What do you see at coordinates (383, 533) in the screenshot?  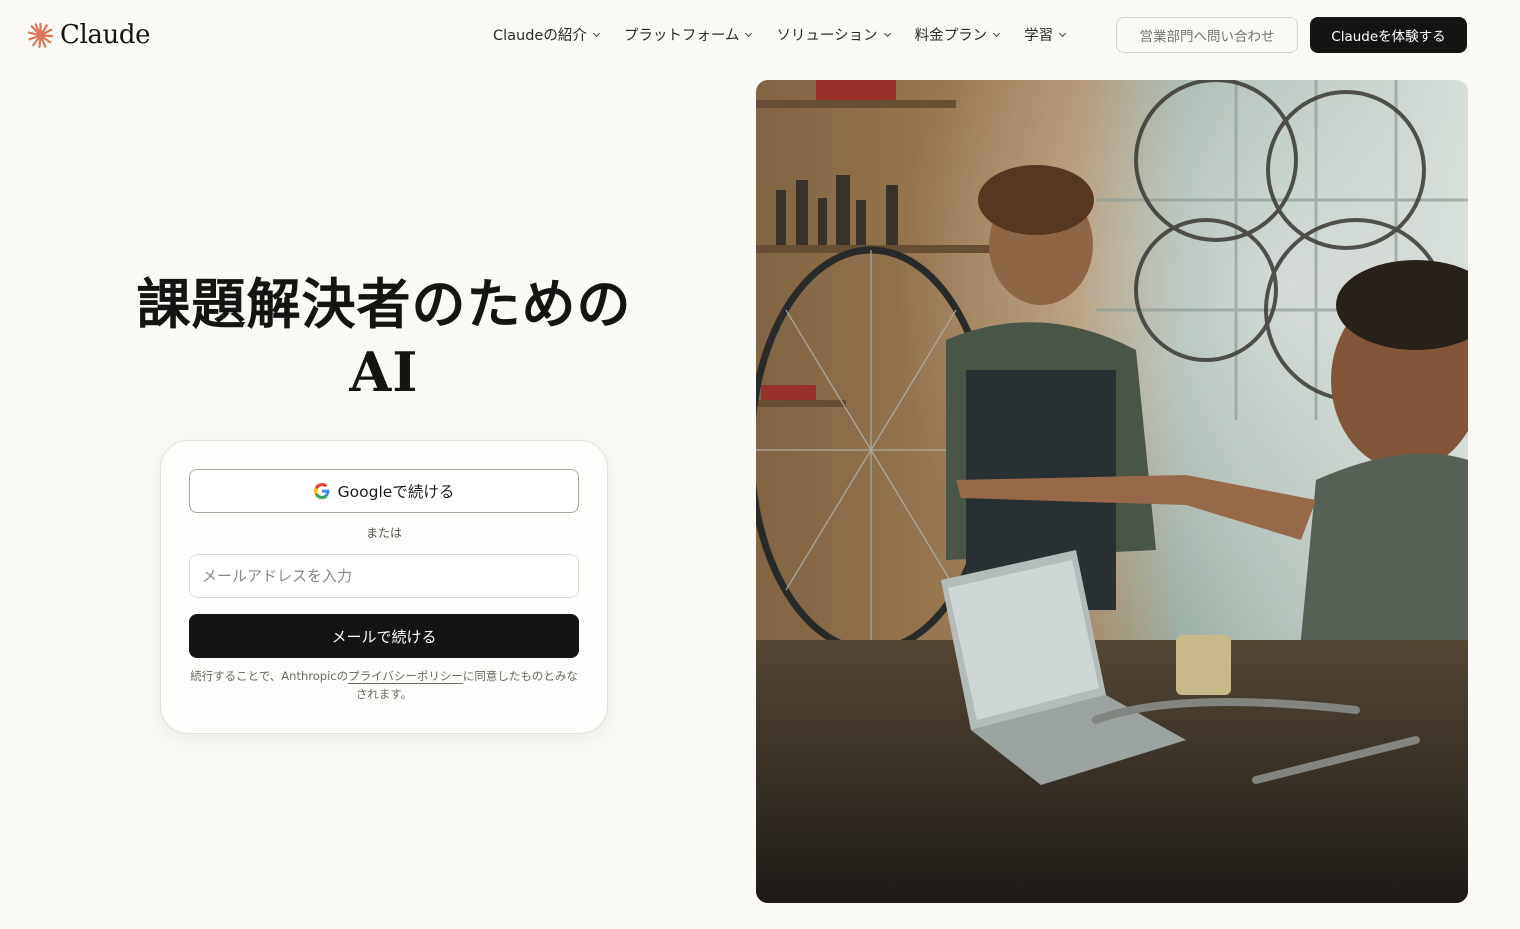 I see `or-divider-text: または` at bounding box center [383, 533].